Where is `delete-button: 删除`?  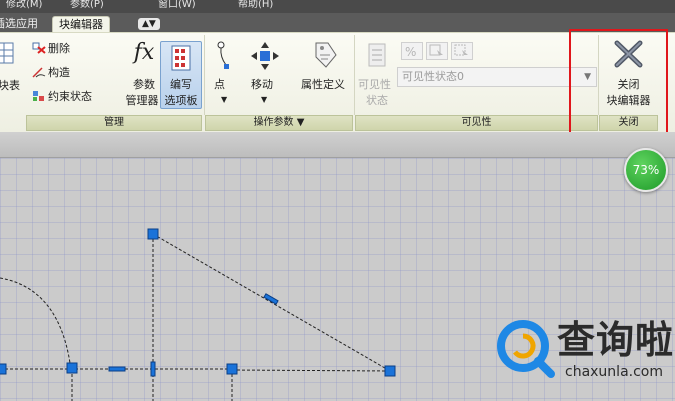 delete-button: 删除 is located at coordinates (51, 49).